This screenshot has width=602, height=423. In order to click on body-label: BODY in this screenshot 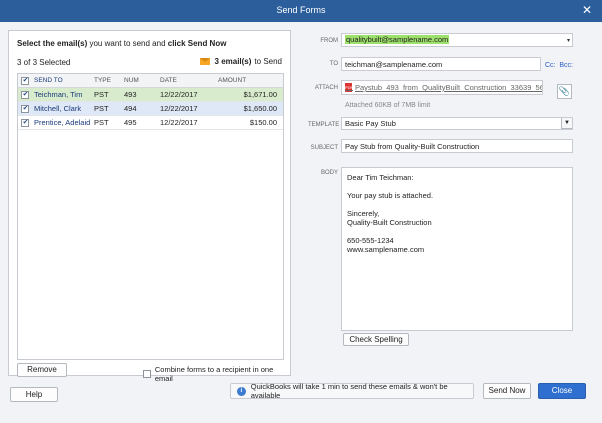, I will do `click(329, 173)`.